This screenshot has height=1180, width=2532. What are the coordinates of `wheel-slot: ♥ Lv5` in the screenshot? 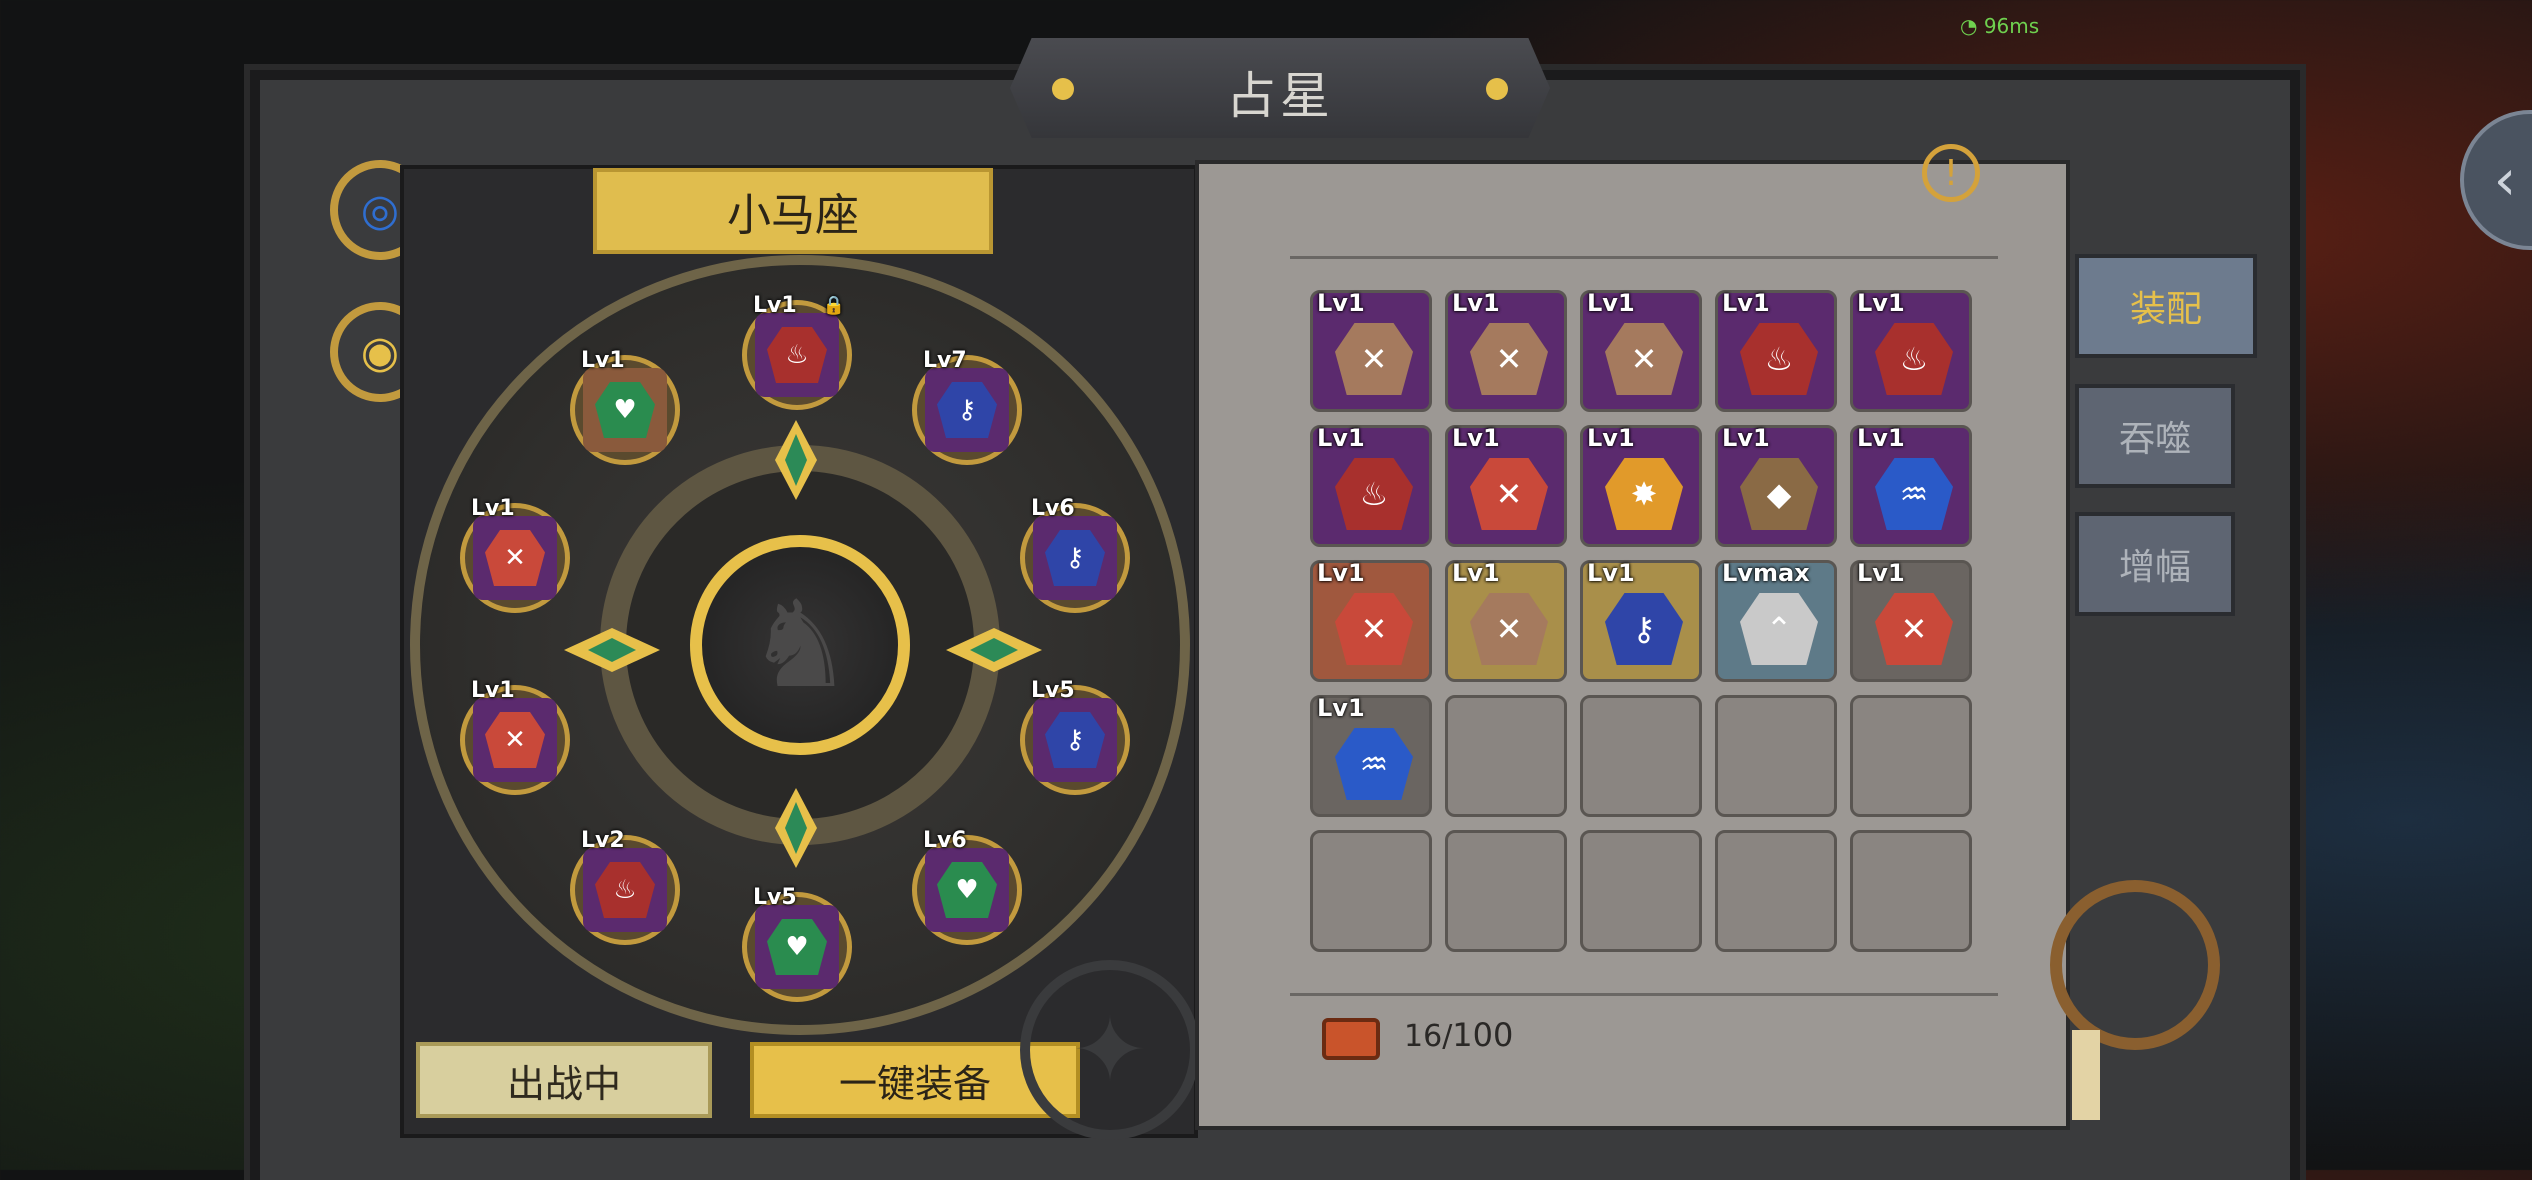 It's located at (797, 943).